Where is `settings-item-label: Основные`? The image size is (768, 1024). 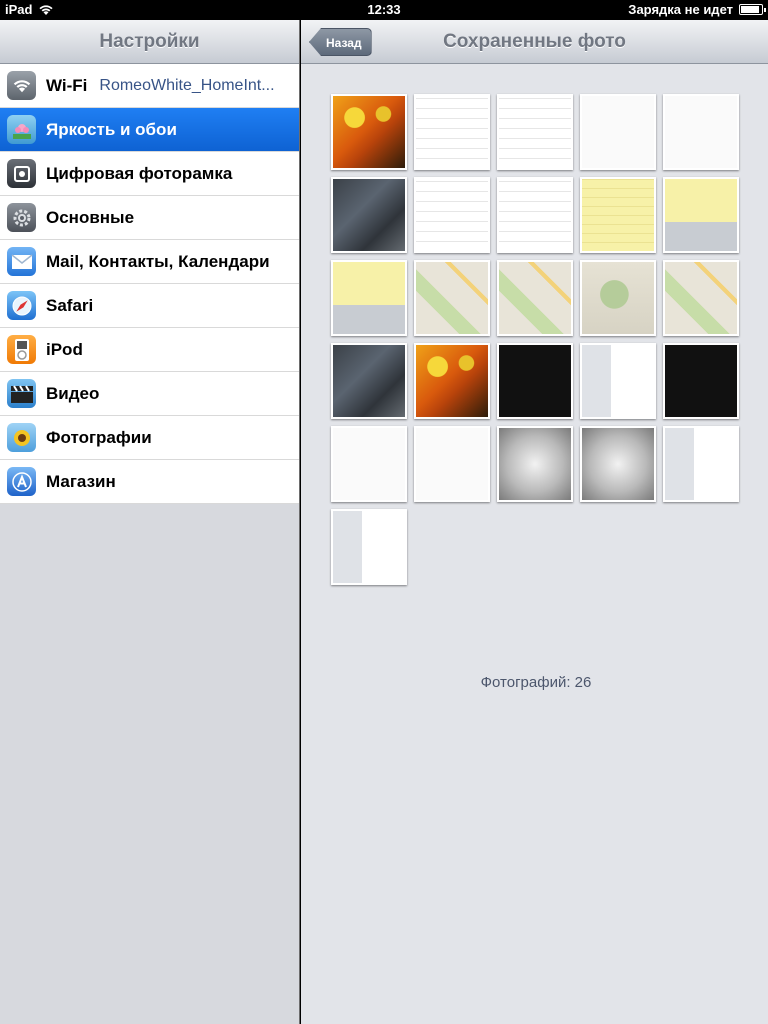 settings-item-label: Основные is located at coordinates (90, 217).